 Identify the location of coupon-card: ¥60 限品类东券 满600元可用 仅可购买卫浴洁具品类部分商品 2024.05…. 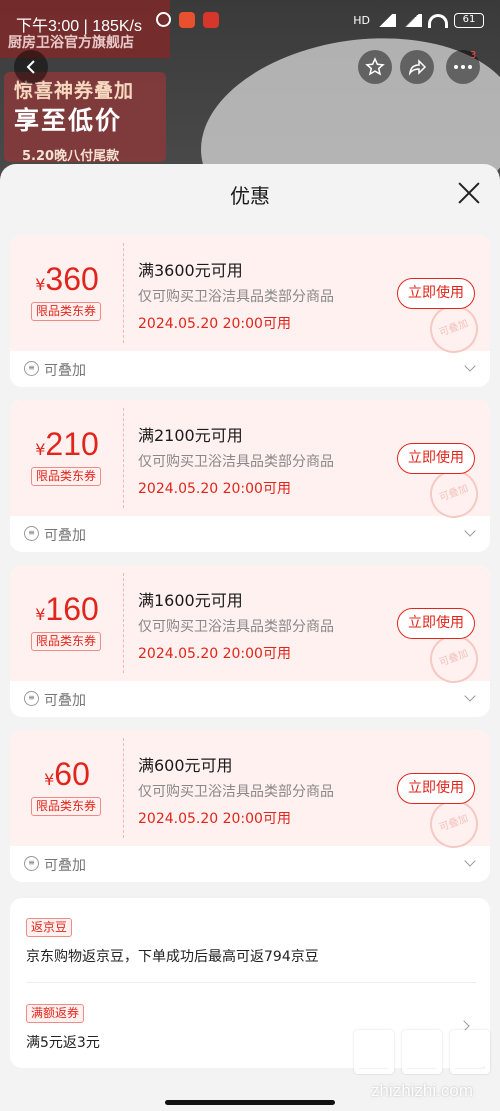
(250, 806).